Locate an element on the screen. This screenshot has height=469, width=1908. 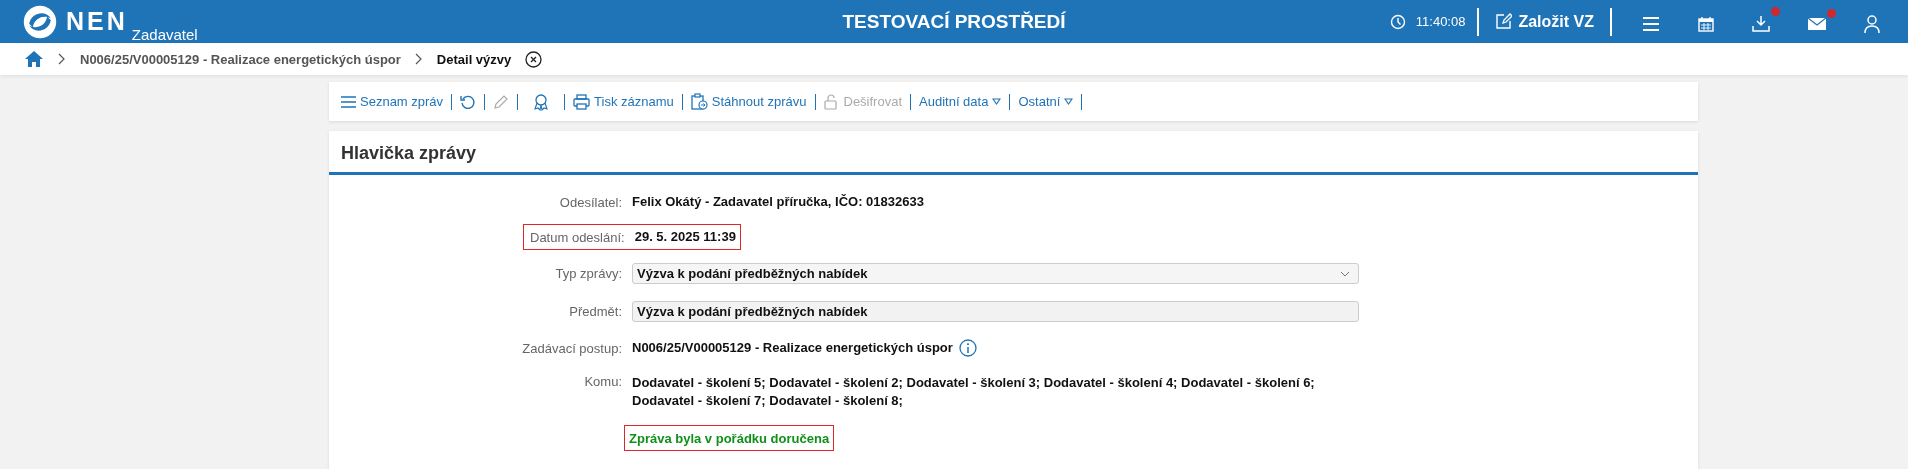
logo-text: NEN is located at coordinates (97, 21).